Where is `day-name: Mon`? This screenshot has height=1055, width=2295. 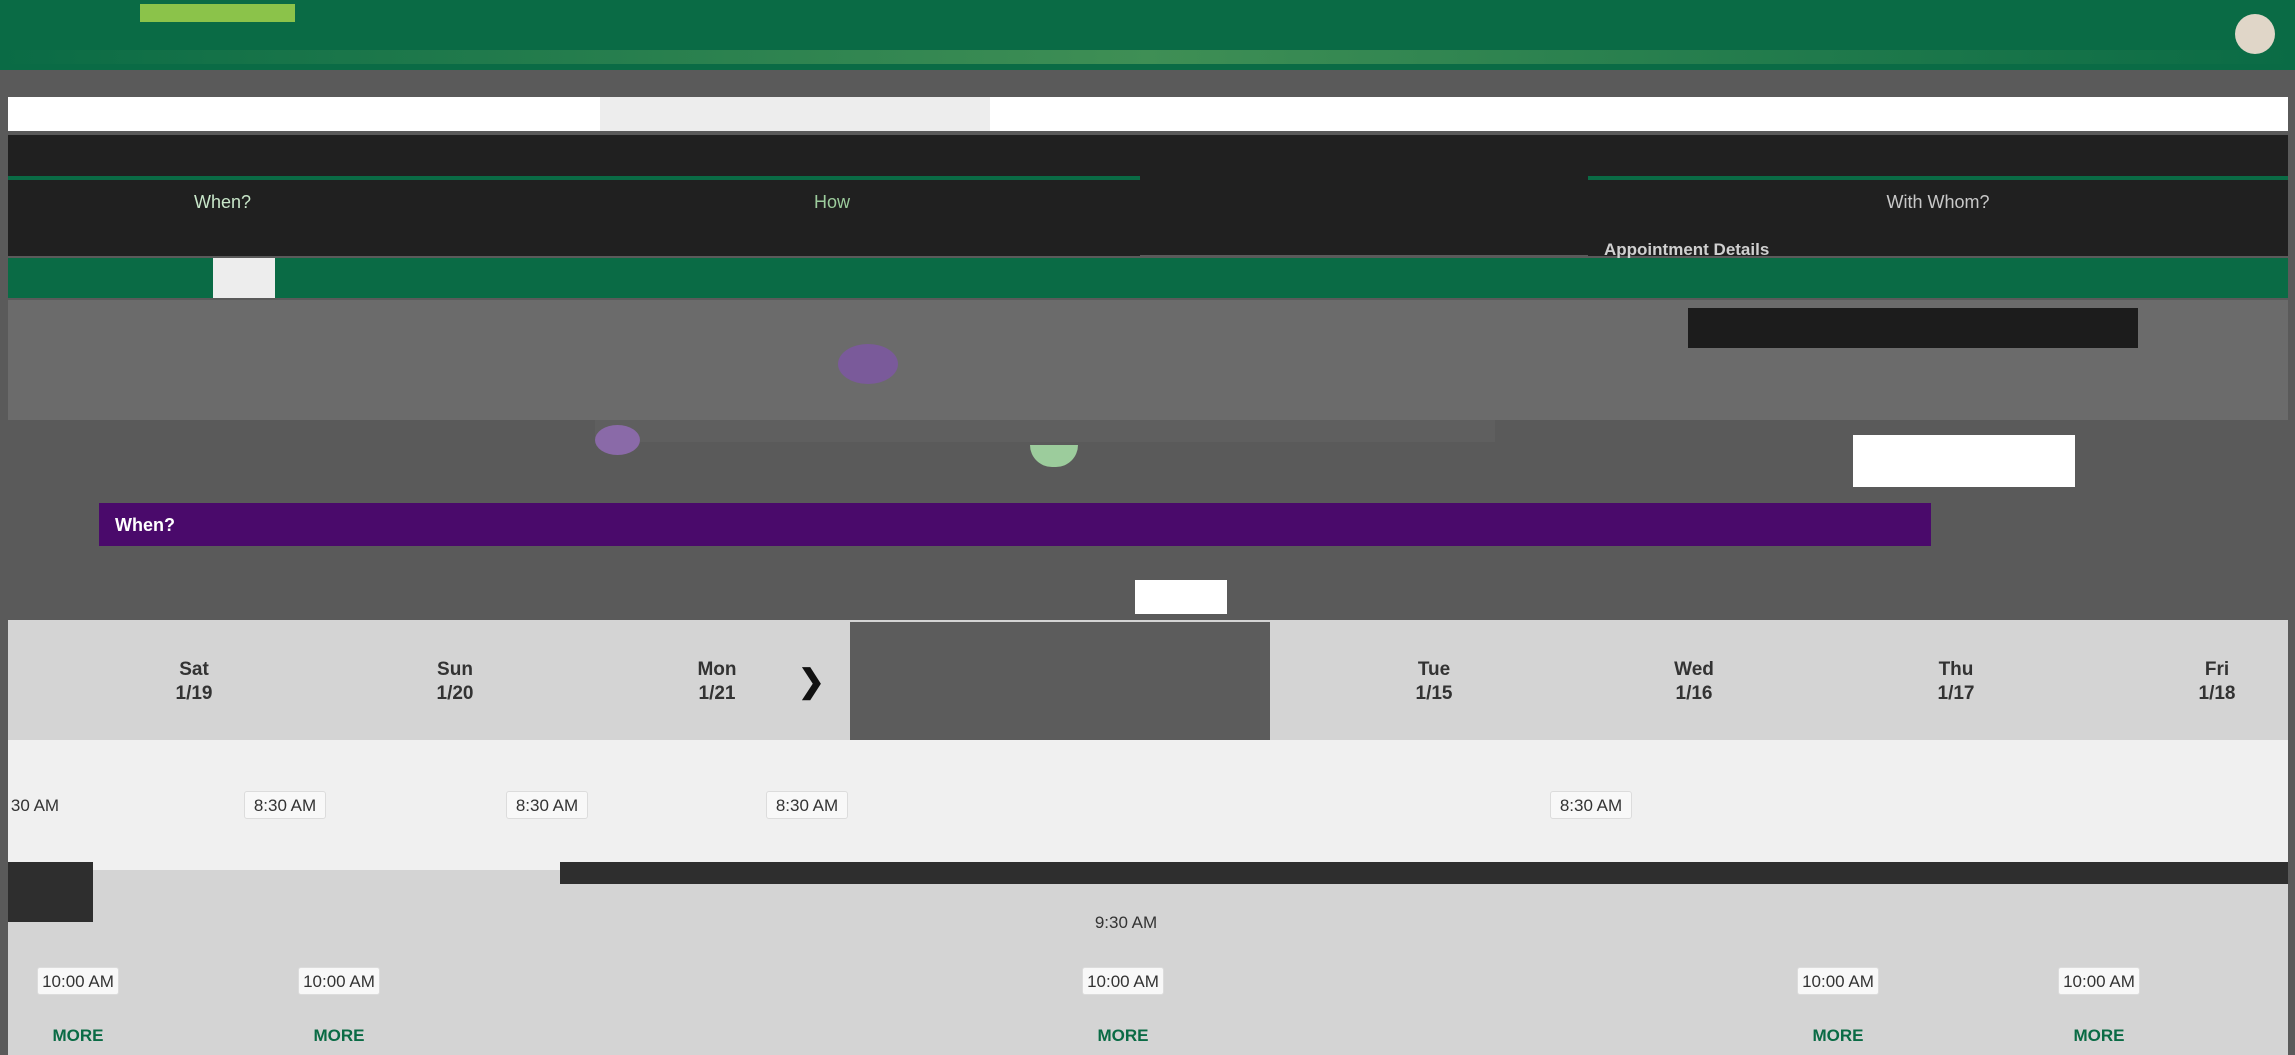
day-name: Mon is located at coordinates (717, 669).